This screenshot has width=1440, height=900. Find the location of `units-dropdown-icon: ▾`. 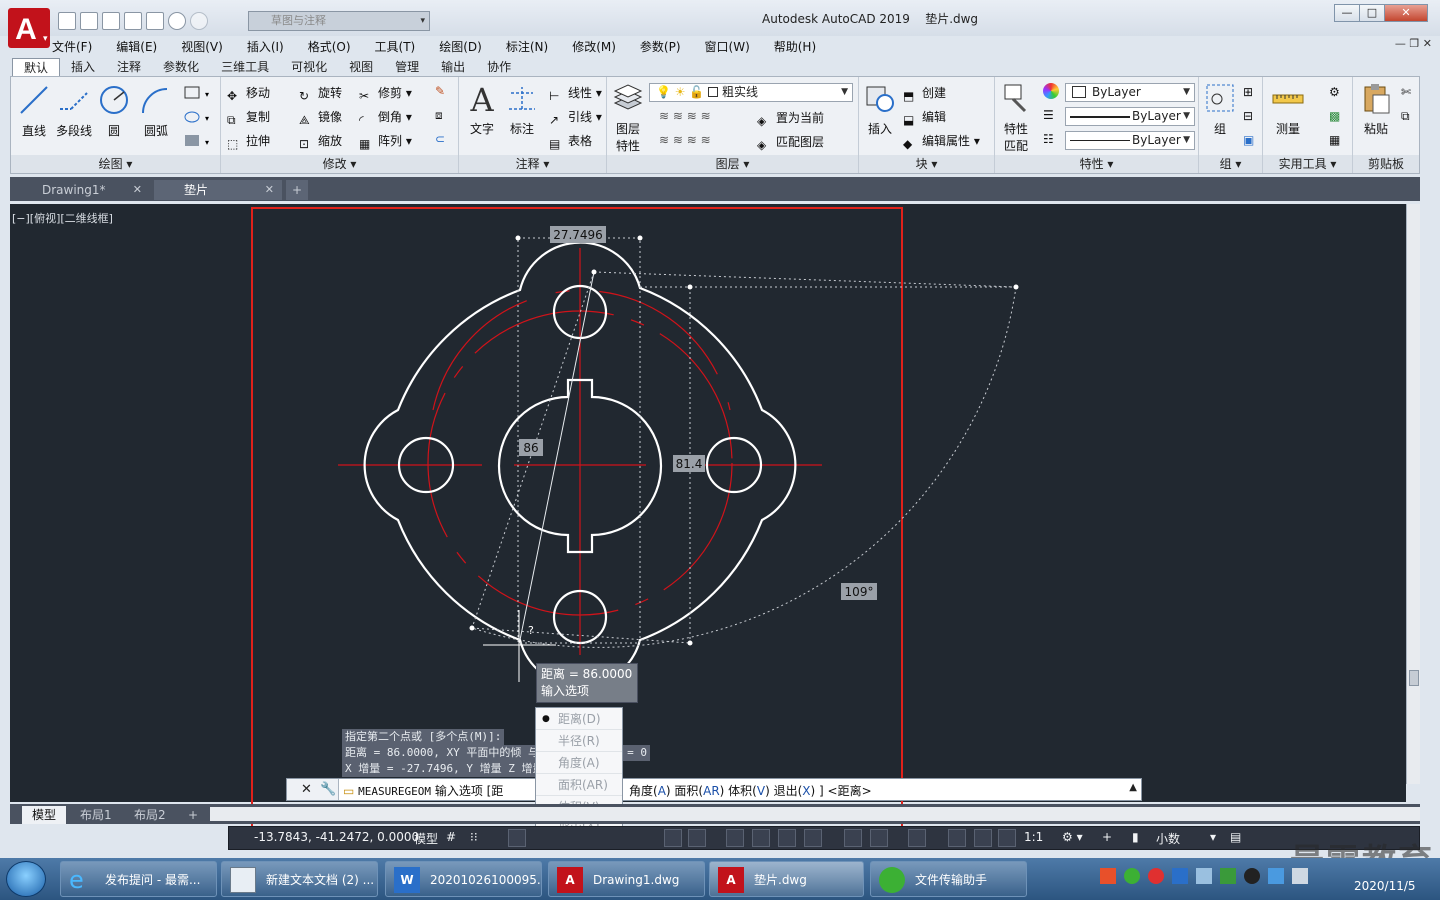

units-dropdown-icon: ▾ is located at coordinates (1213, 837).